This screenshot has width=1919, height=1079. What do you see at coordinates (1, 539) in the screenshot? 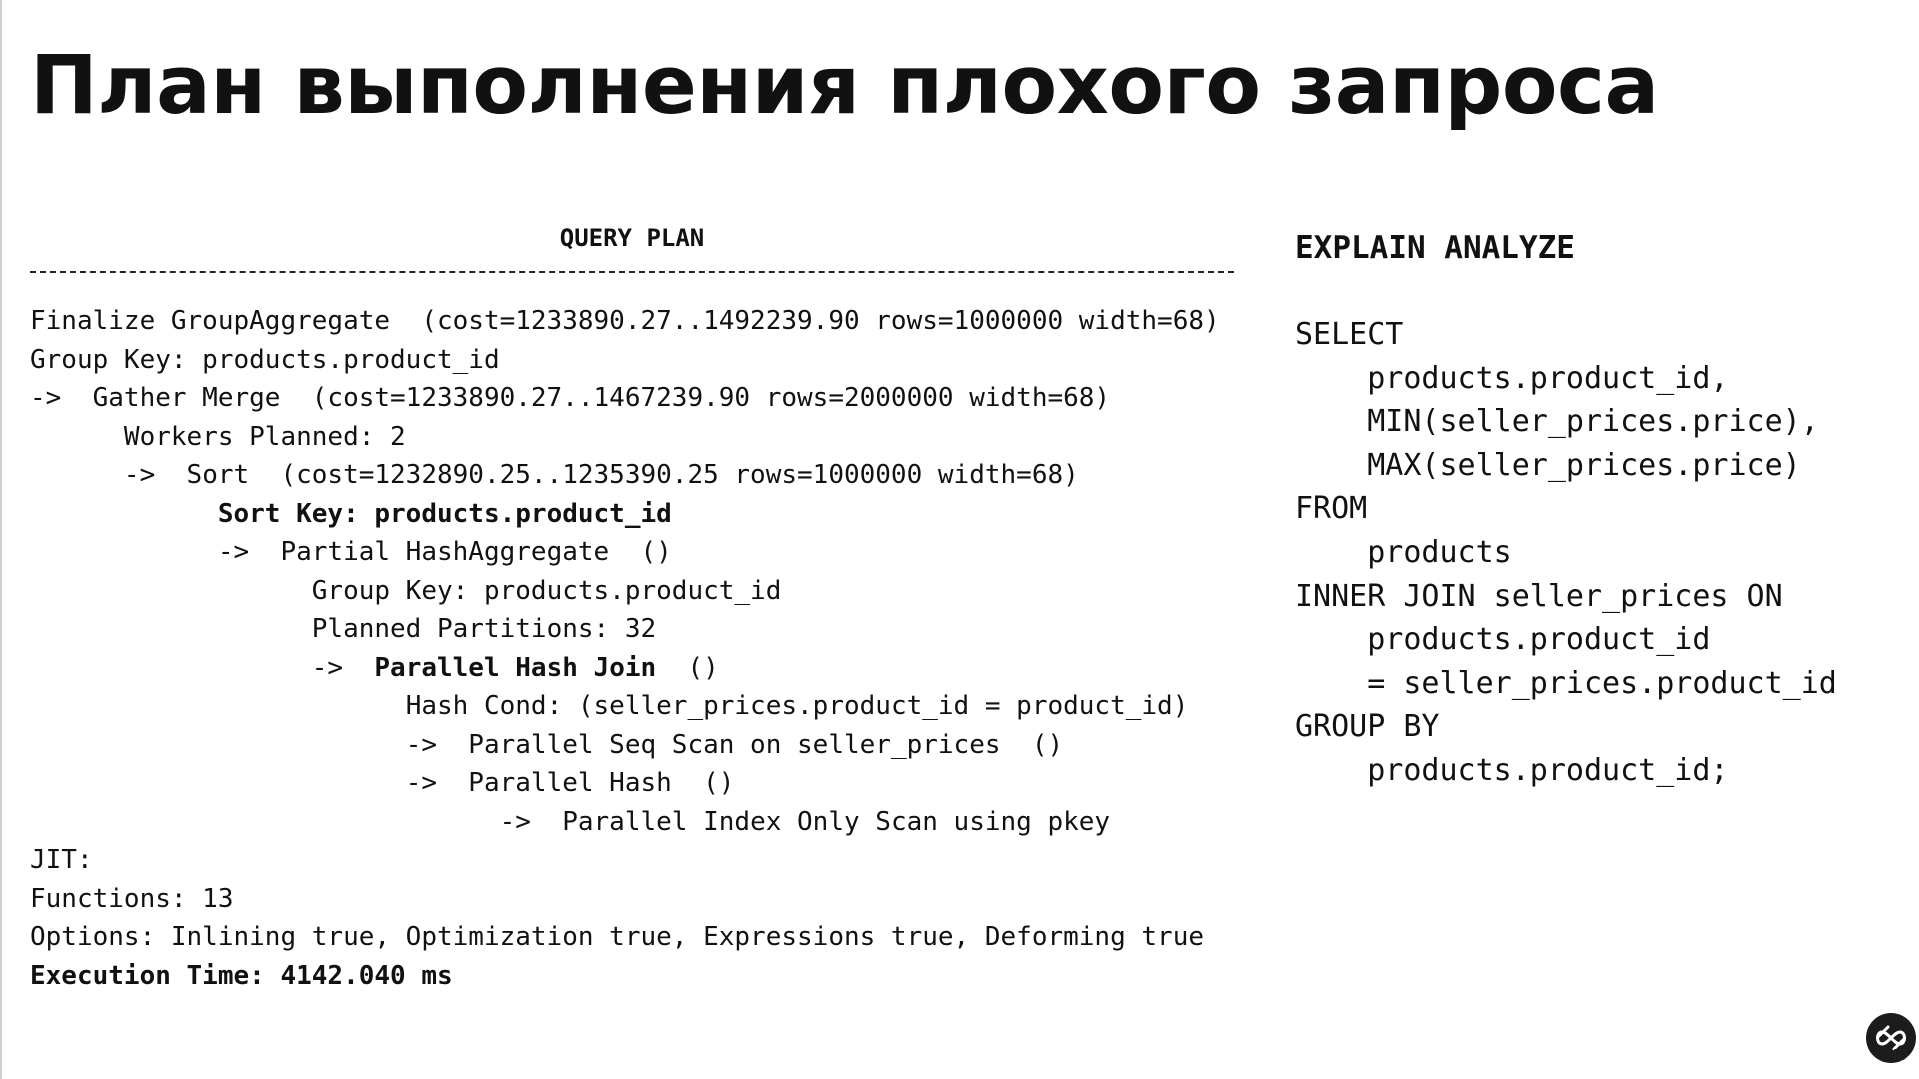
I see `left-edge-line` at bounding box center [1, 539].